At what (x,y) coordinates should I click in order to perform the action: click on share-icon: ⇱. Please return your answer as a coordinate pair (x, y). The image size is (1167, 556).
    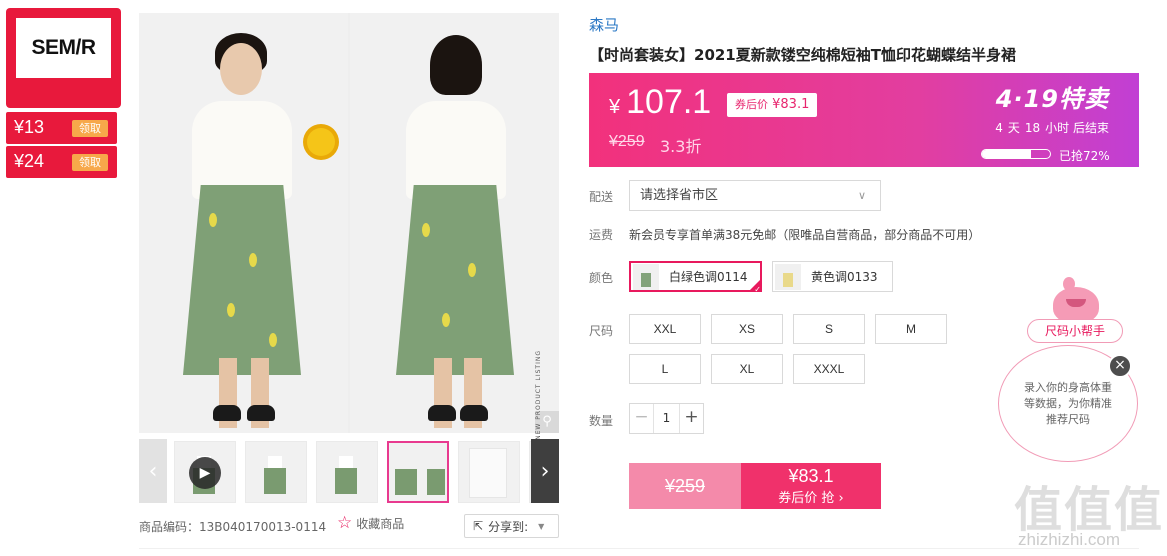
    Looking at the image, I should click on (478, 526).